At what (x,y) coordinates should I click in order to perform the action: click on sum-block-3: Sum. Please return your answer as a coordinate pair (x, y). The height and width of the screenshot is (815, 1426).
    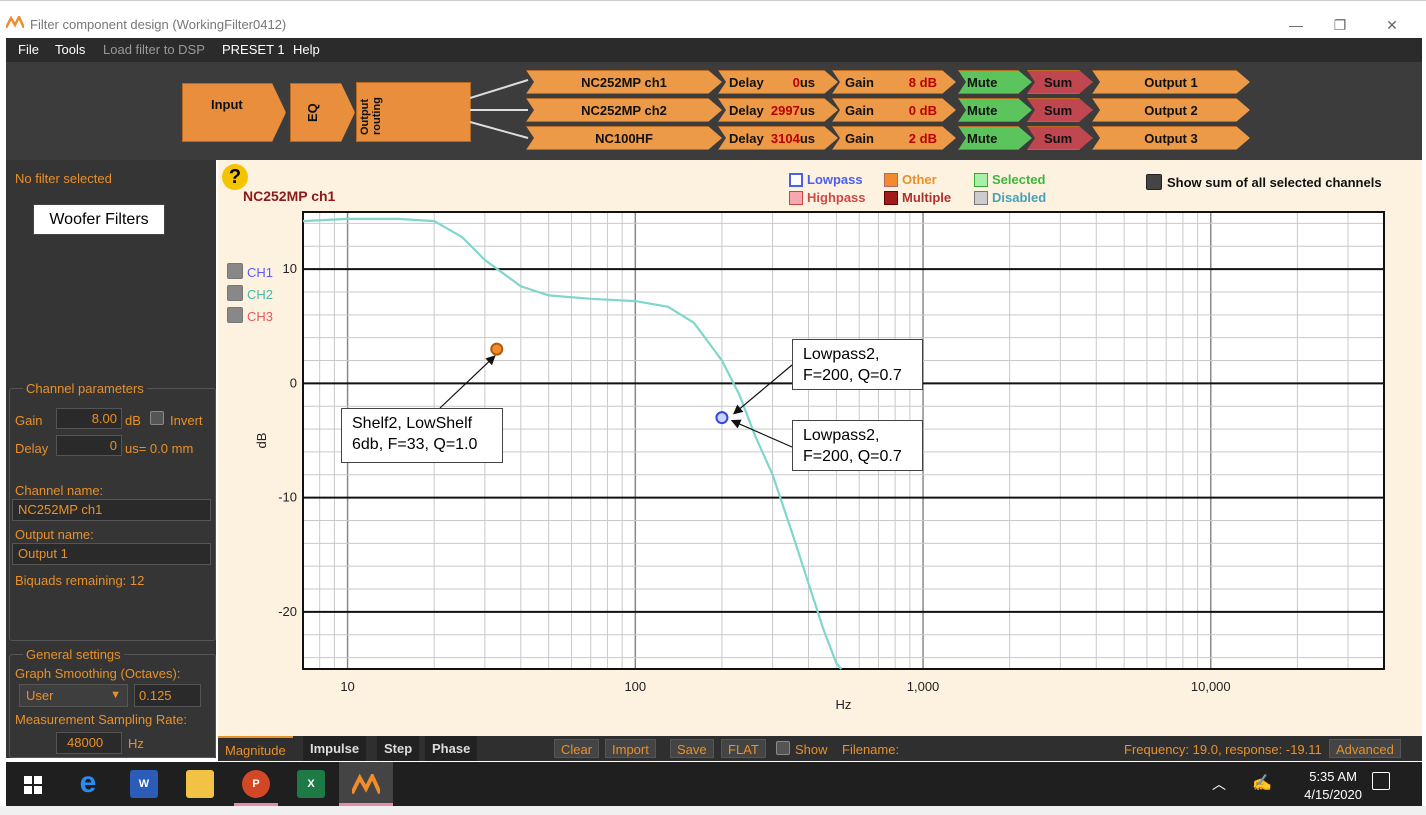
    Looking at the image, I should click on (1060, 138).